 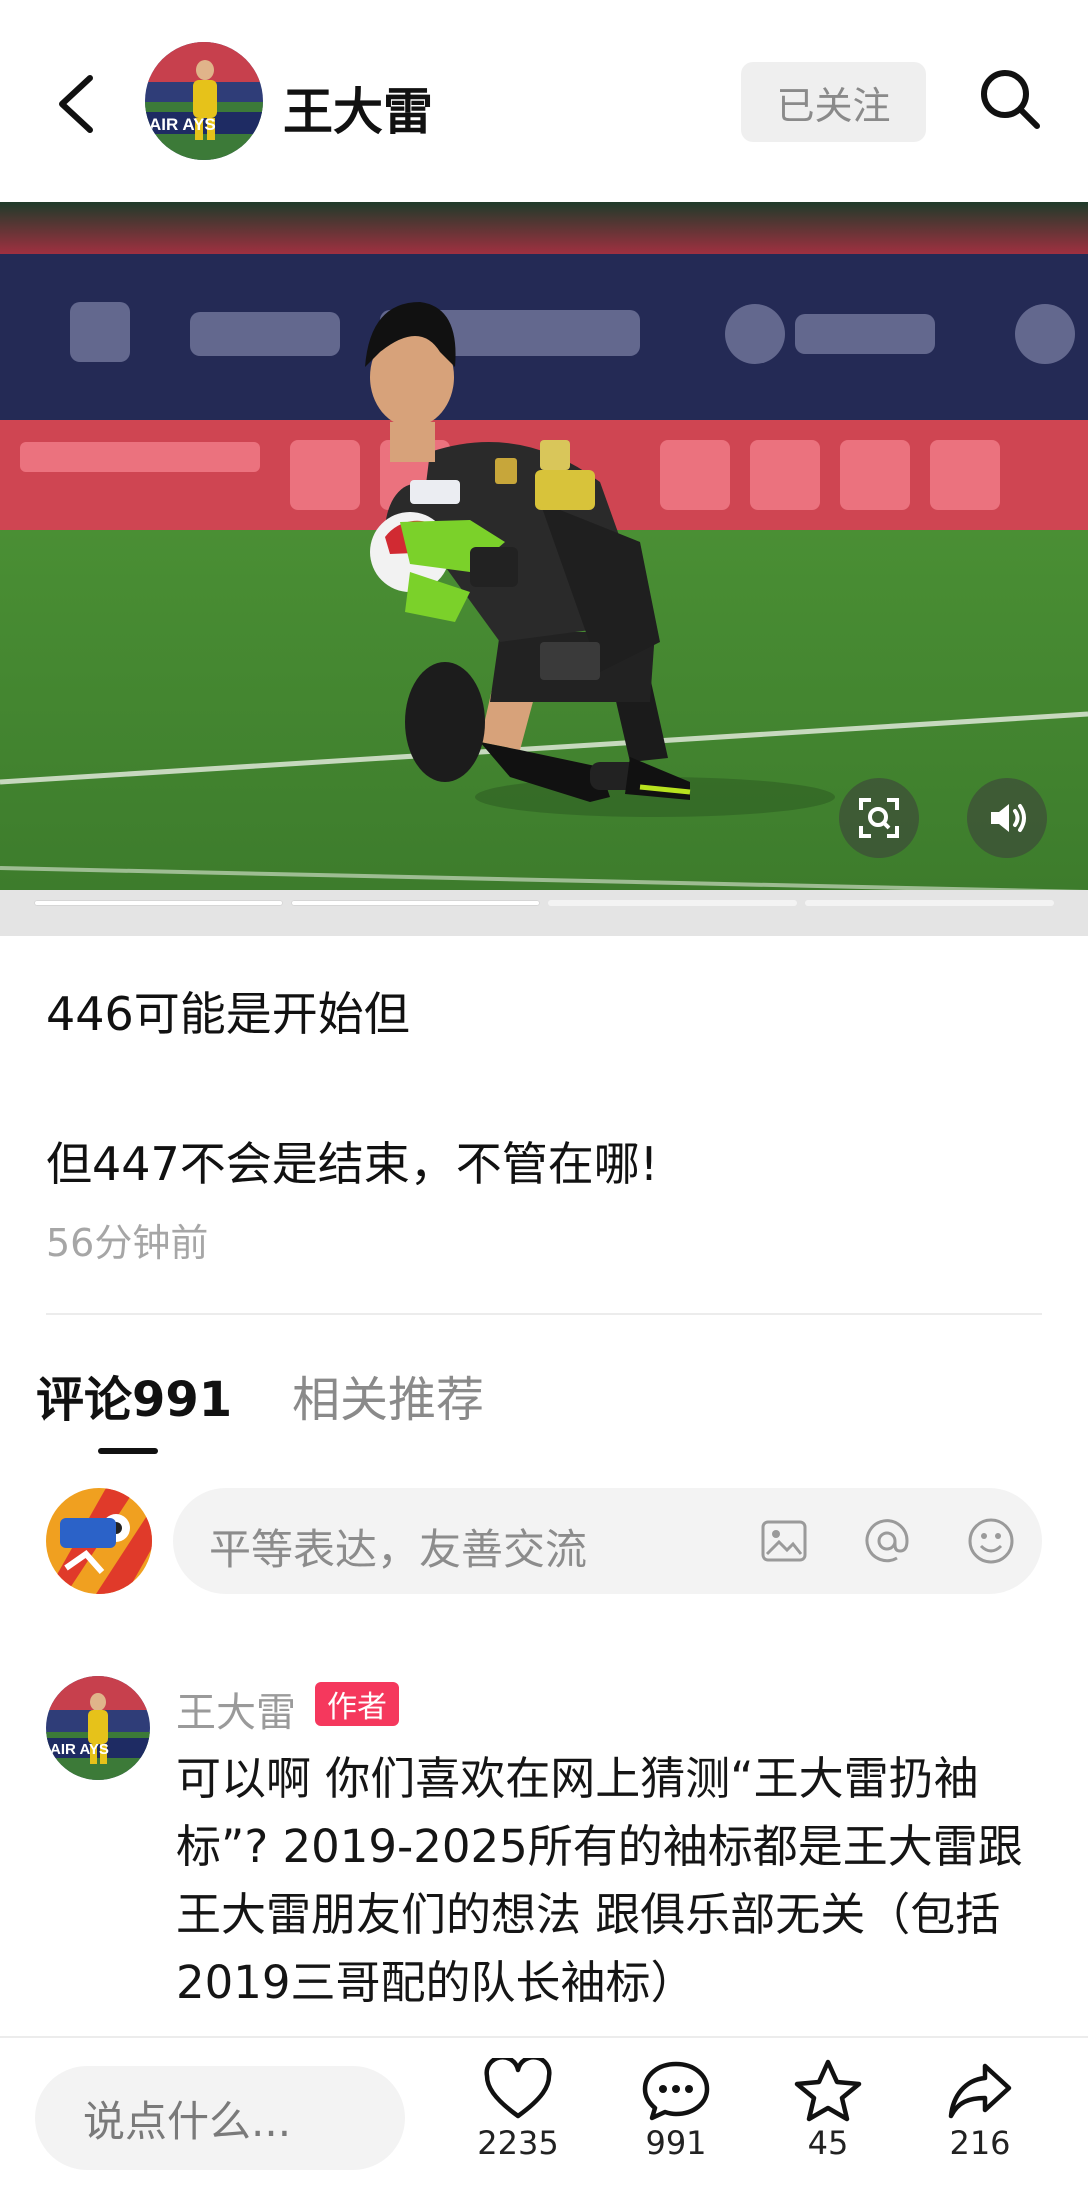 I want to click on search-icon, so click(x=1010, y=99).